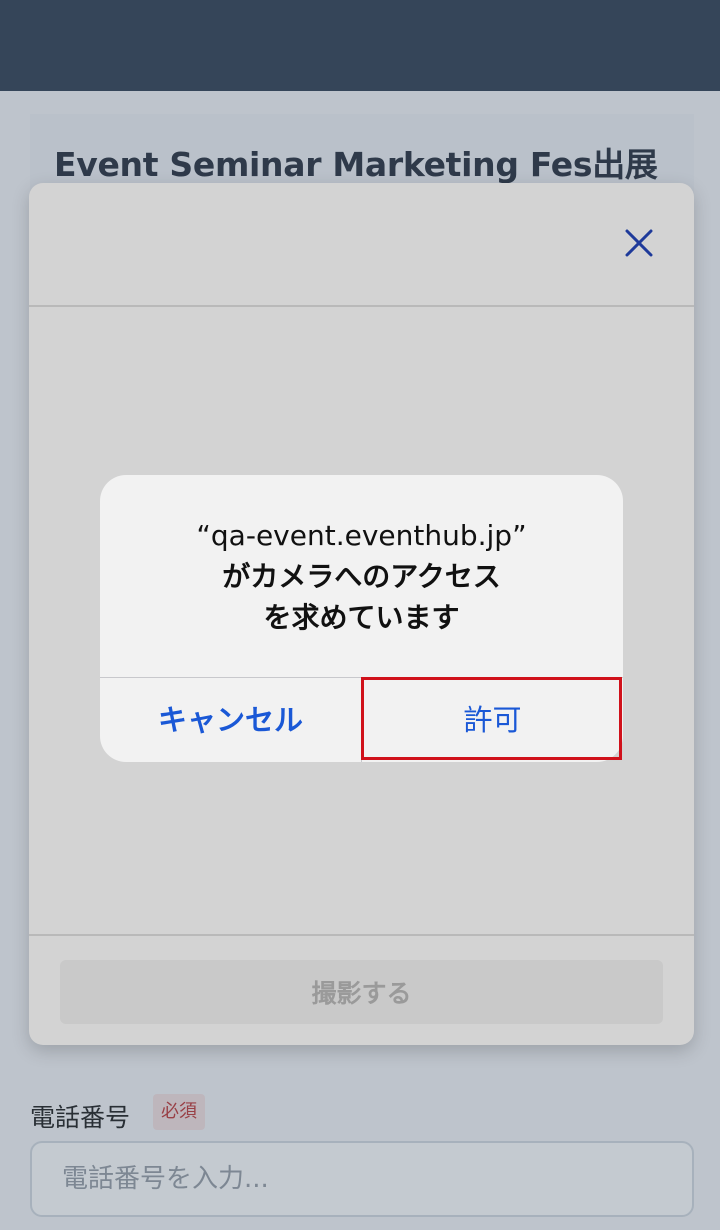  I want to click on alert-title-domain: “qa-event.eventhub.jp”, so click(361, 535).